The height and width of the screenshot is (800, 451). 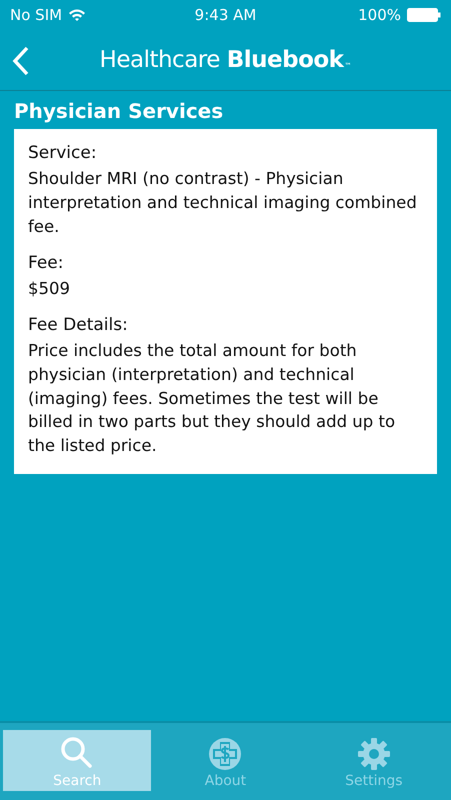 I want to click on tab: Search, so click(x=77, y=760).